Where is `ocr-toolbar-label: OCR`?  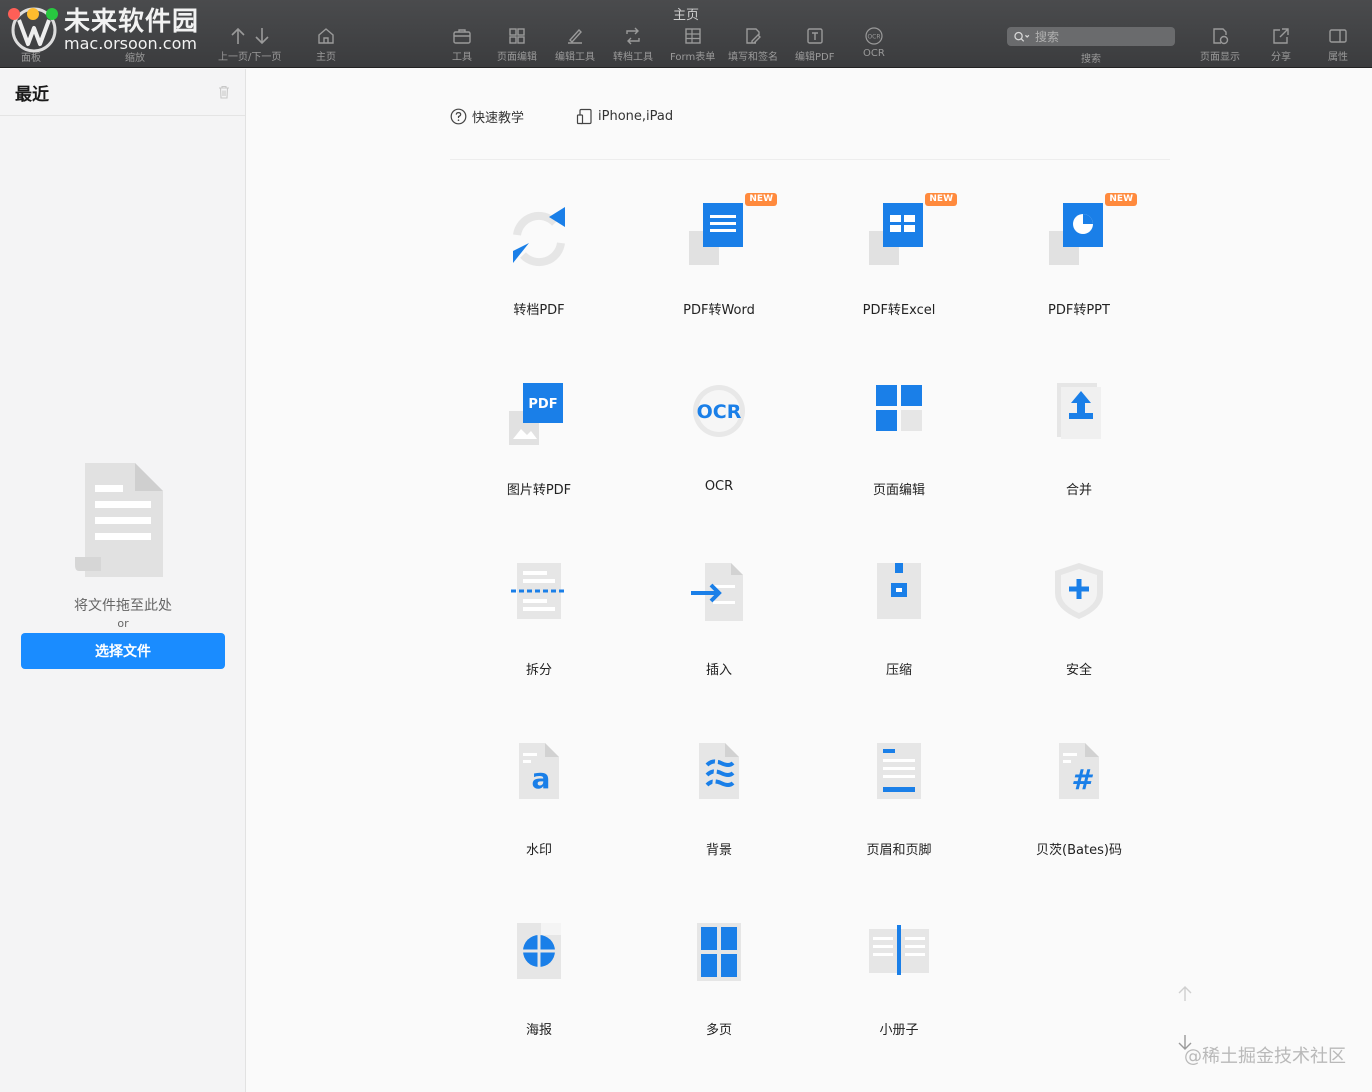 ocr-toolbar-label: OCR is located at coordinates (874, 53).